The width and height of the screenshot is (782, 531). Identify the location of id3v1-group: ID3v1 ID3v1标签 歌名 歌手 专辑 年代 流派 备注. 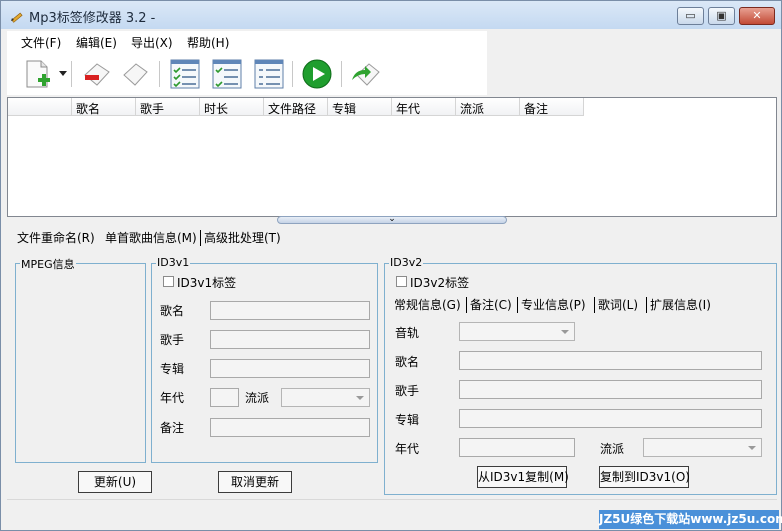
(264, 359).